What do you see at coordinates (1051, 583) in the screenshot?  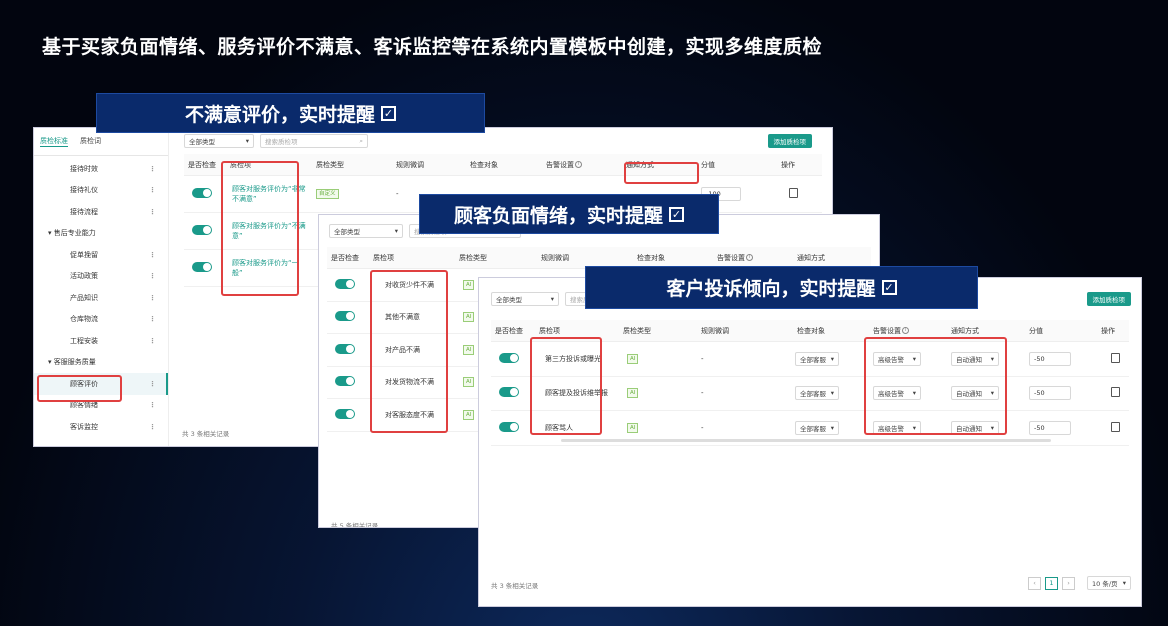 I see `page-current: 1` at bounding box center [1051, 583].